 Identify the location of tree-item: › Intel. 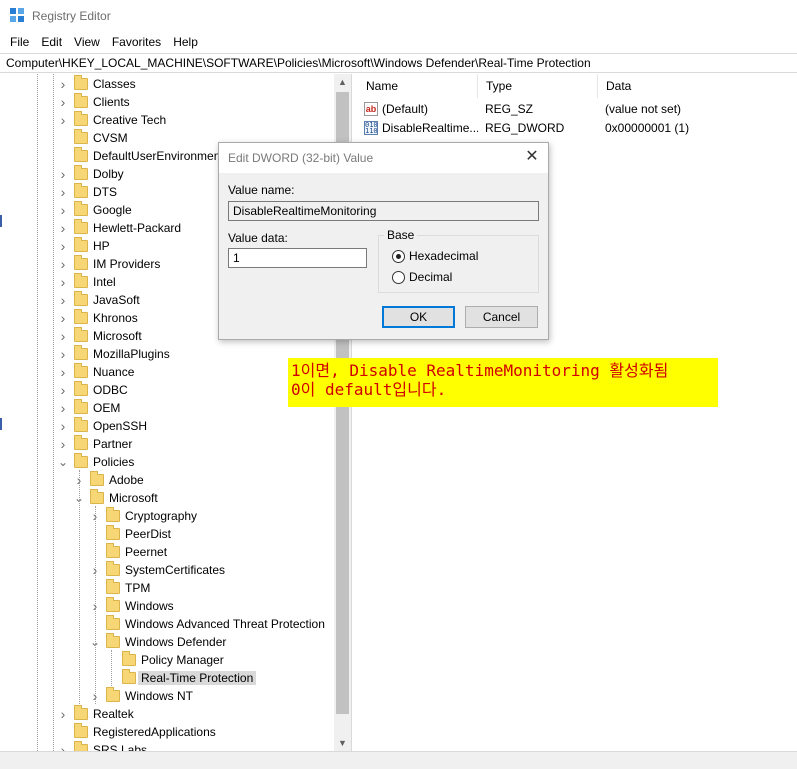
(87, 282).